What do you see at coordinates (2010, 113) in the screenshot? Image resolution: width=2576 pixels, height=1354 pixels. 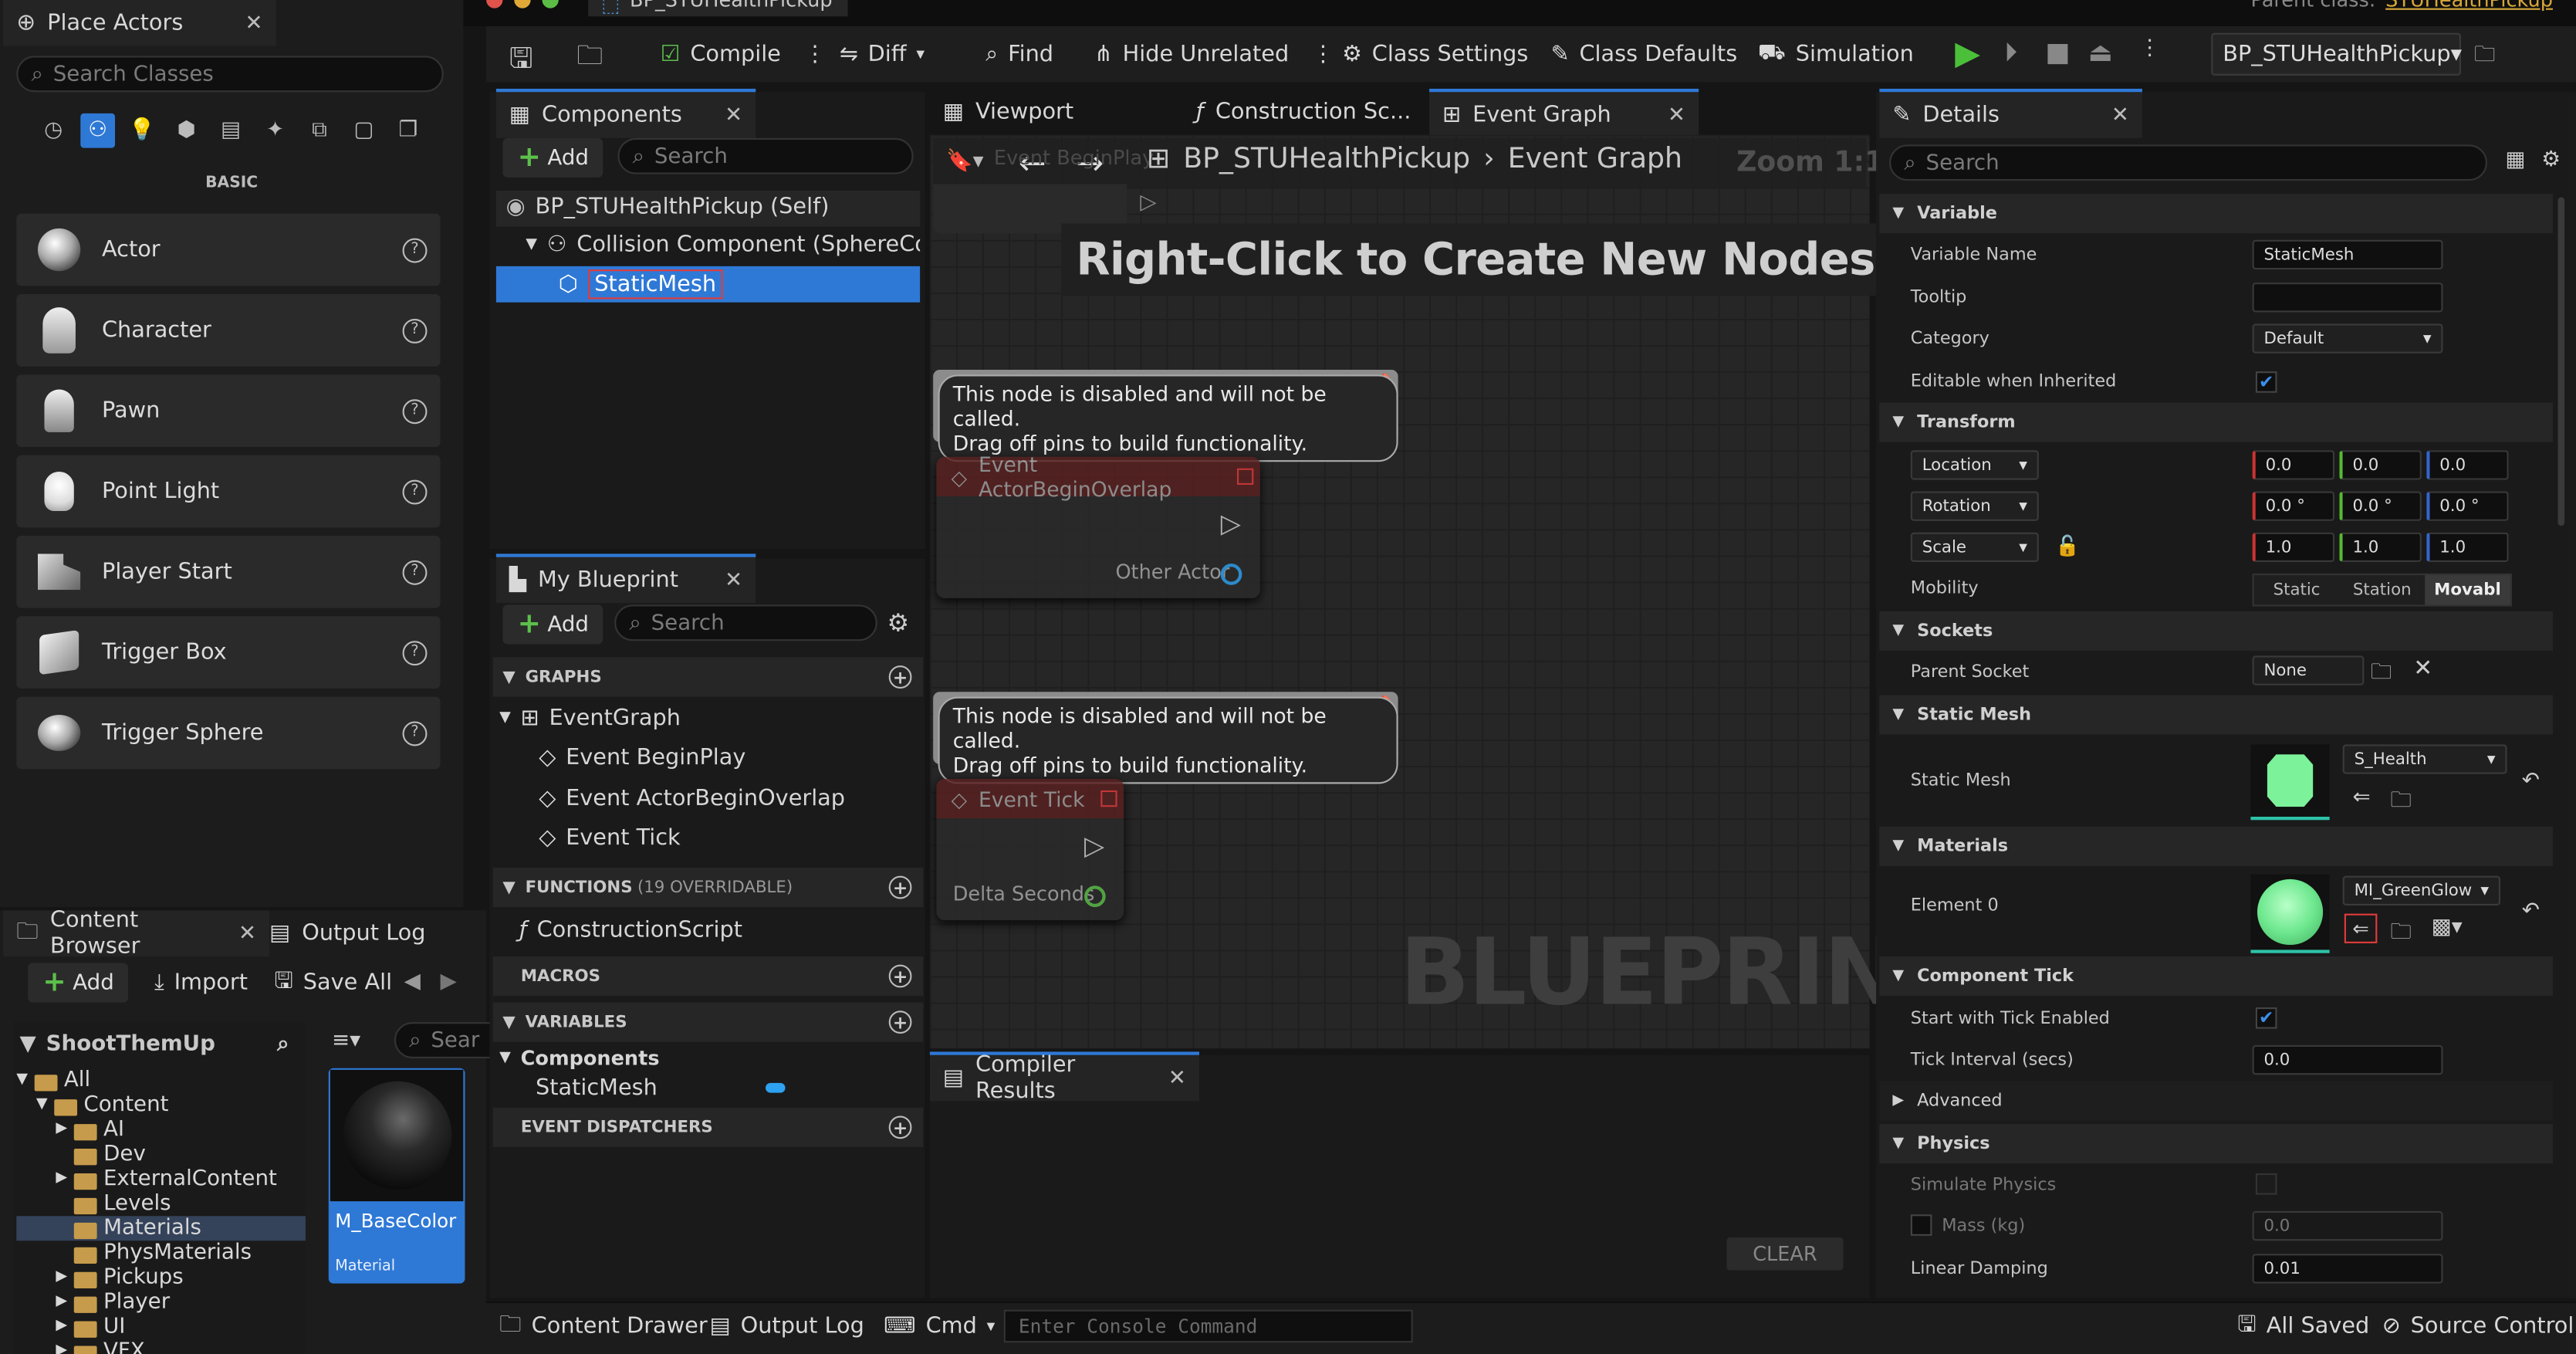 I see `tab-details: ✎ Details ✕` at bounding box center [2010, 113].